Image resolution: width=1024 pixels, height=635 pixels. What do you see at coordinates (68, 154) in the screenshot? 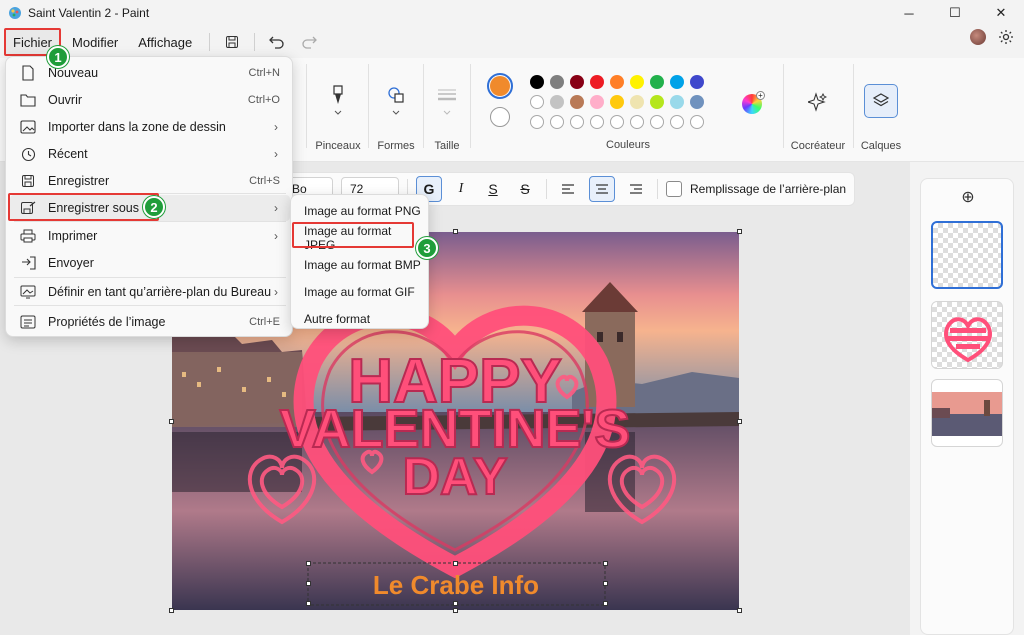
I see `menu-item-label: Récent` at bounding box center [68, 154].